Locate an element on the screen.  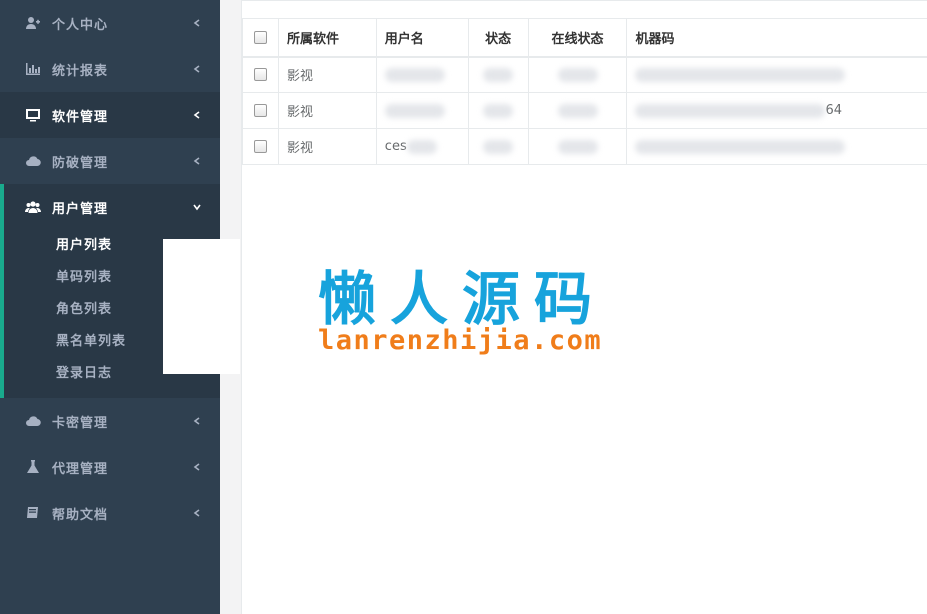
col-status: 状态 is located at coordinates (498, 38).